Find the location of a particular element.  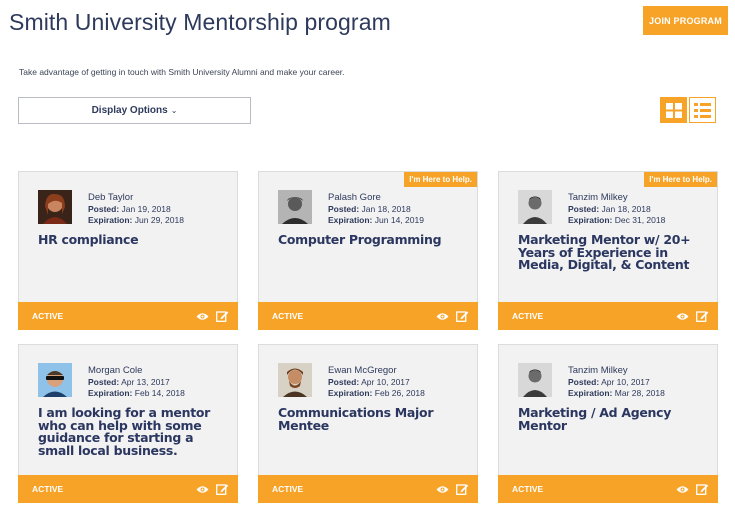

display-options-label: Display Options is located at coordinates (129, 110).